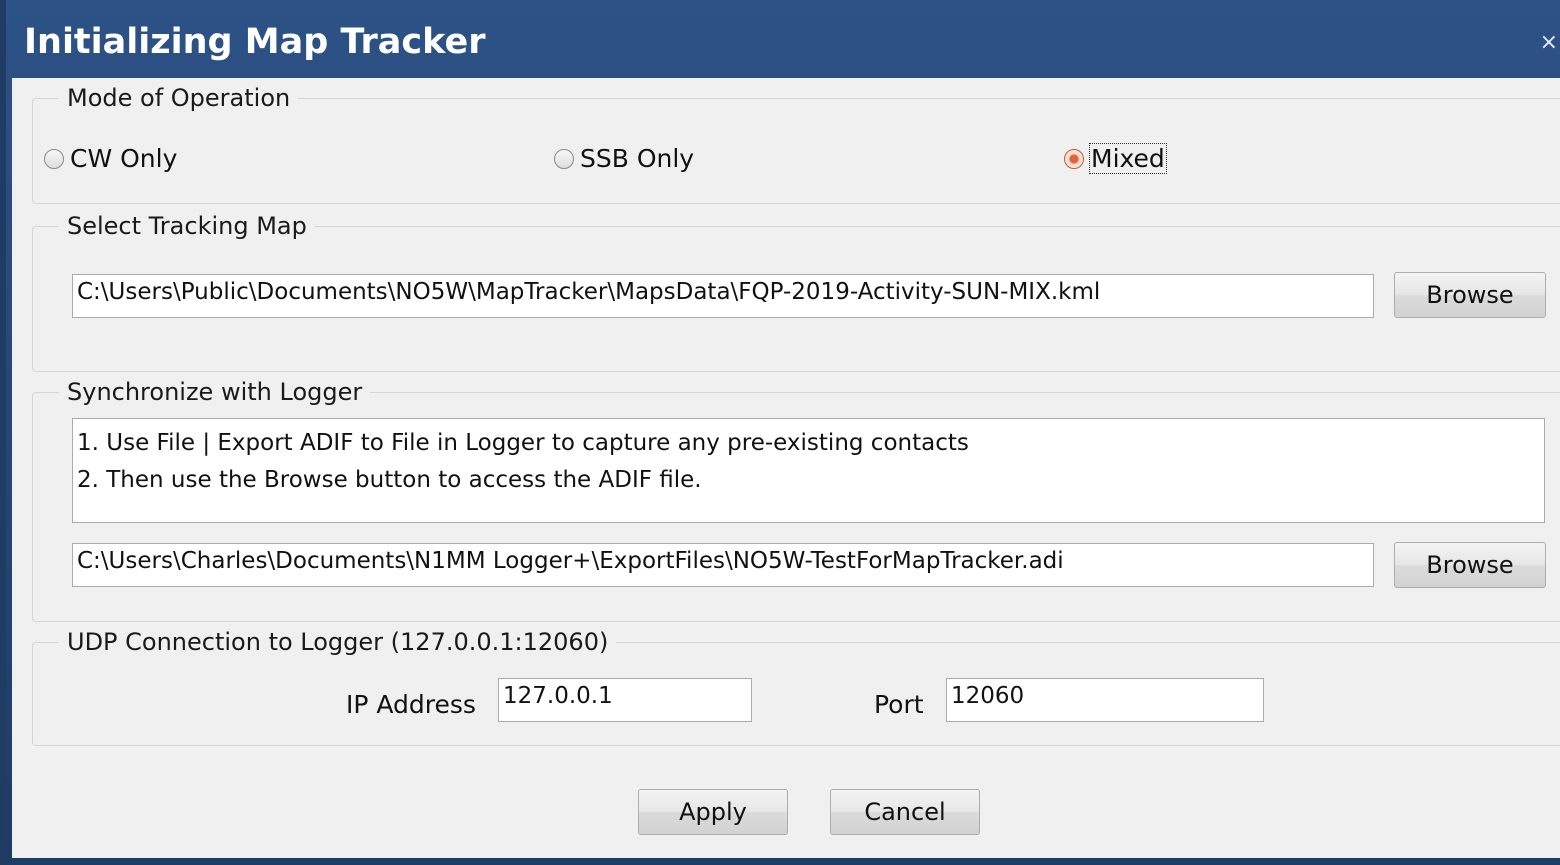 Image resolution: width=1560 pixels, height=865 pixels. I want to click on map-group-legend: Select Tracking Map, so click(187, 226).